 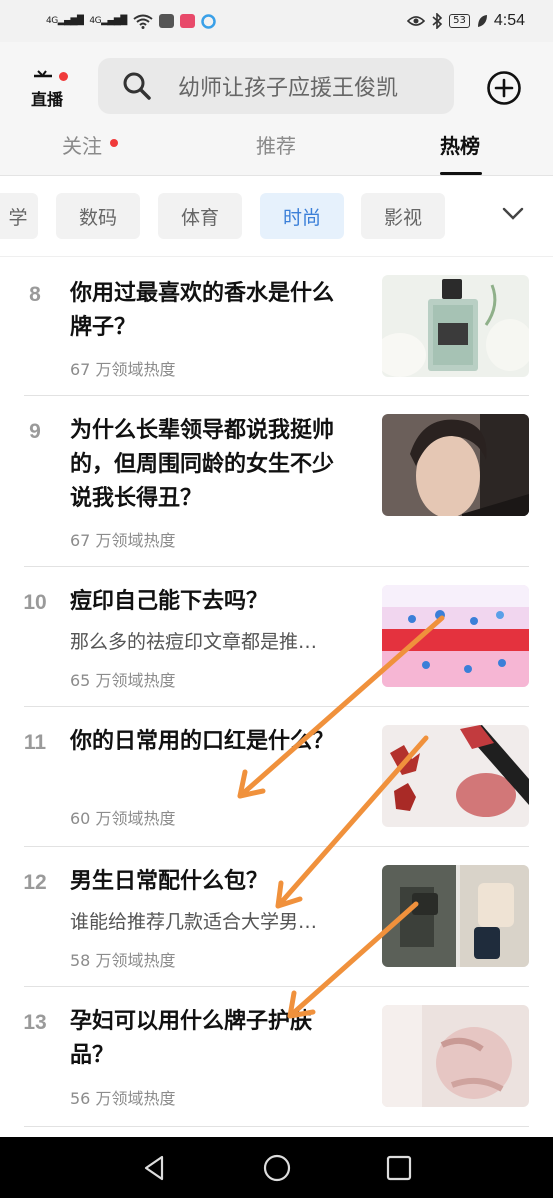 I want to click on follow-red-dot, so click(x=114, y=143).